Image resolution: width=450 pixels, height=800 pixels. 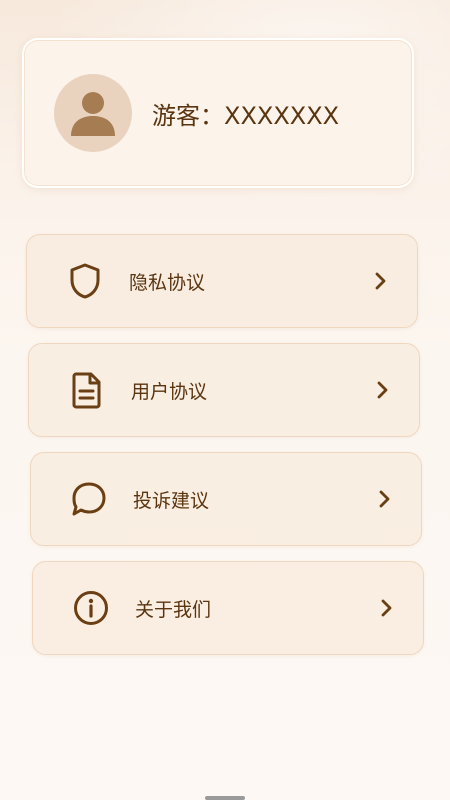 I want to click on info-icon, so click(x=91, y=608).